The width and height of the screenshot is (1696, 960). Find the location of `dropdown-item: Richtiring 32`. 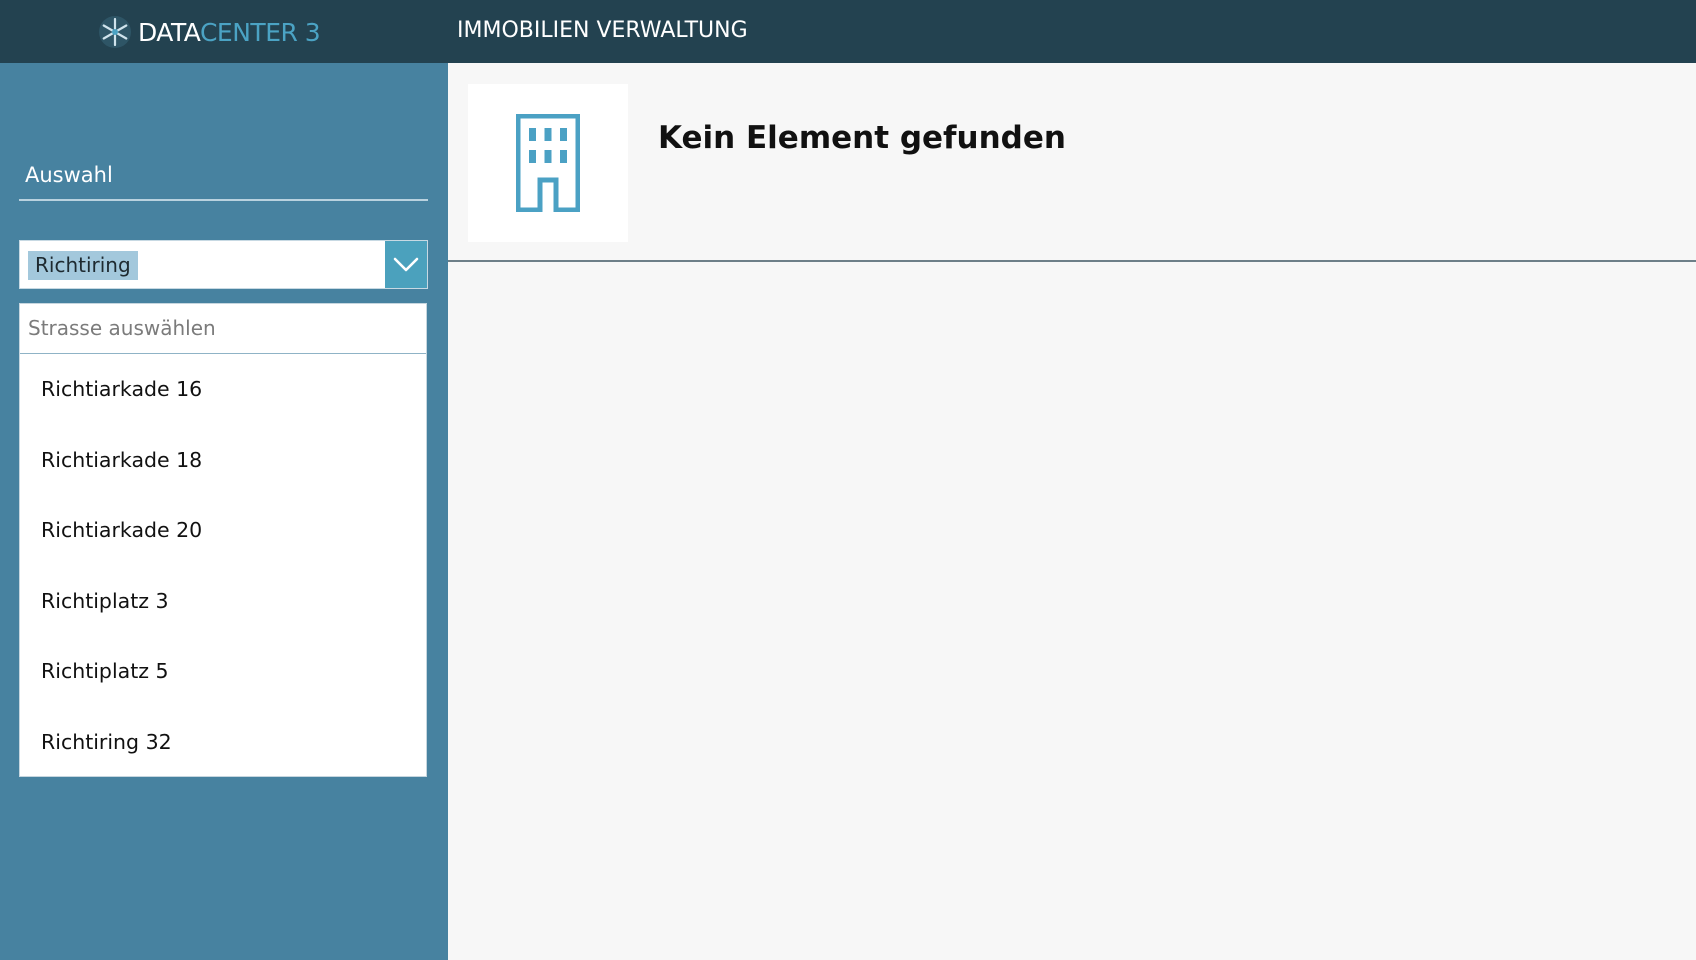

dropdown-item: Richtiring 32 is located at coordinates (223, 742).